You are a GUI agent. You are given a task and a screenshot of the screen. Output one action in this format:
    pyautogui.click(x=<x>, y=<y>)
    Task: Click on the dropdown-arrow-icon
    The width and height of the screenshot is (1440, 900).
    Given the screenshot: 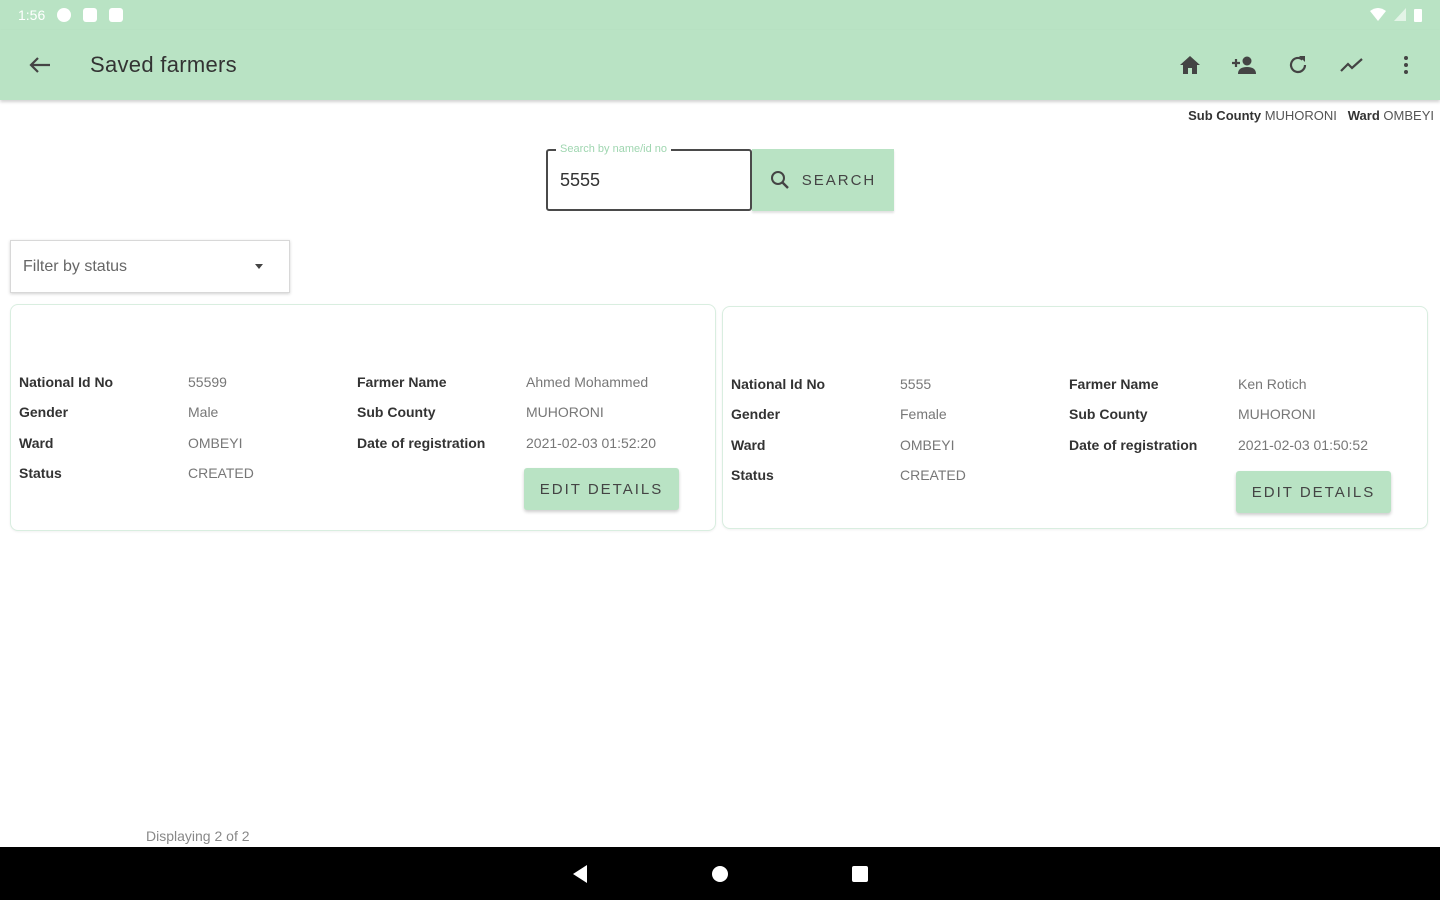 What is the action you would take?
    pyautogui.click(x=259, y=266)
    